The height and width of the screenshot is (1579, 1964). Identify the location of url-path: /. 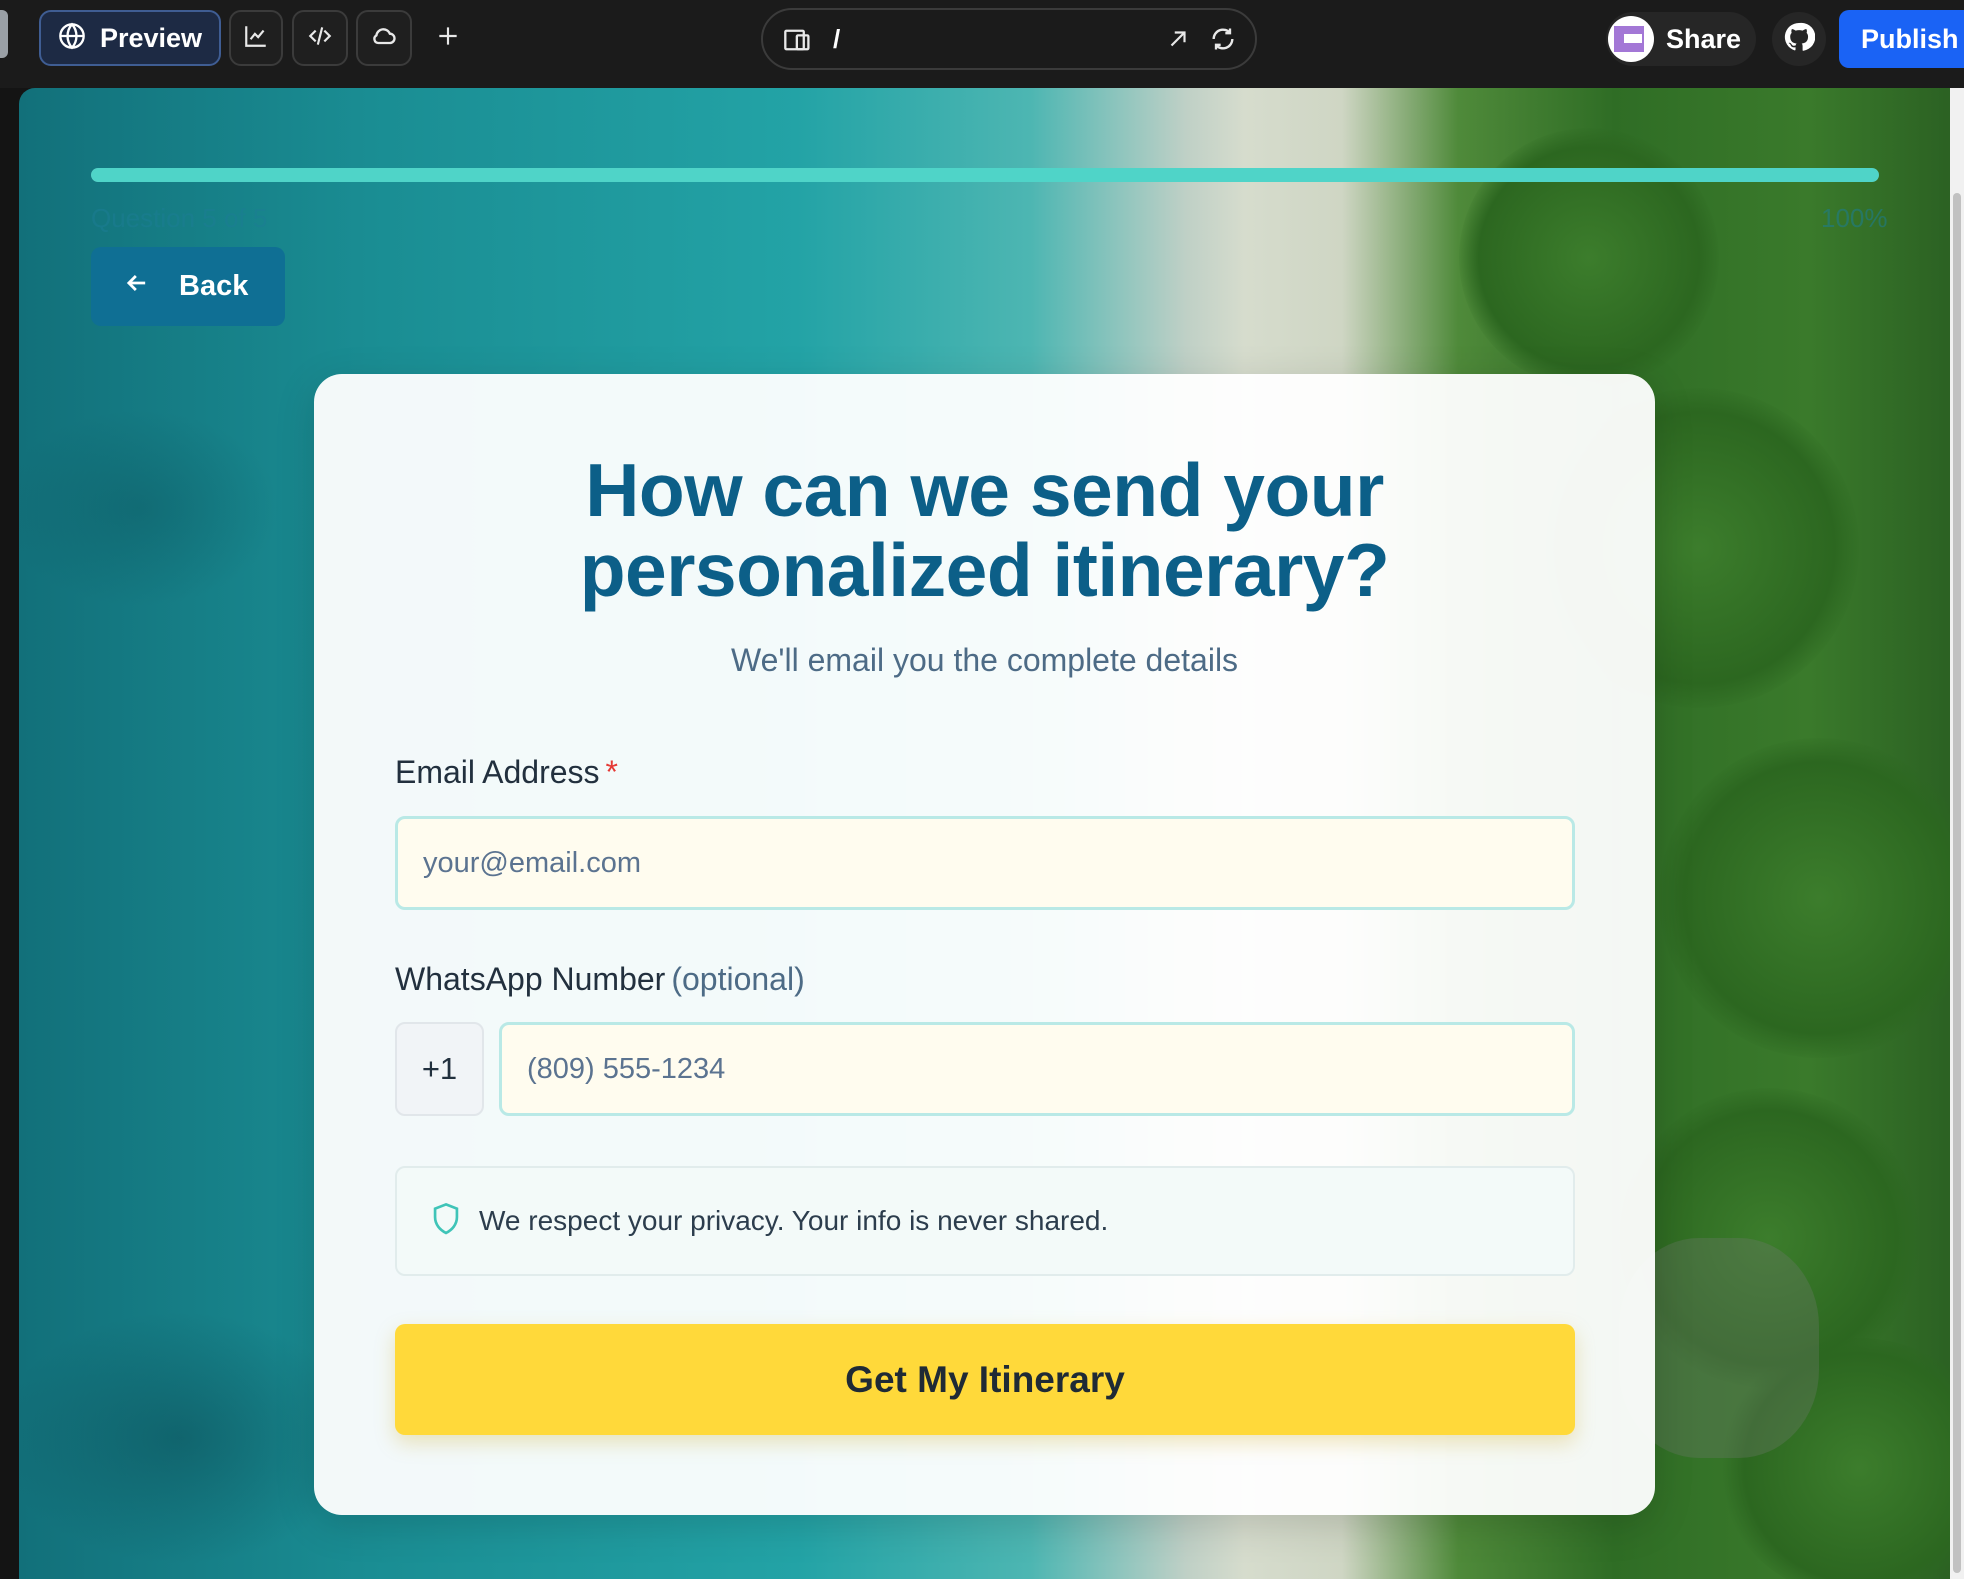
(837, 39).